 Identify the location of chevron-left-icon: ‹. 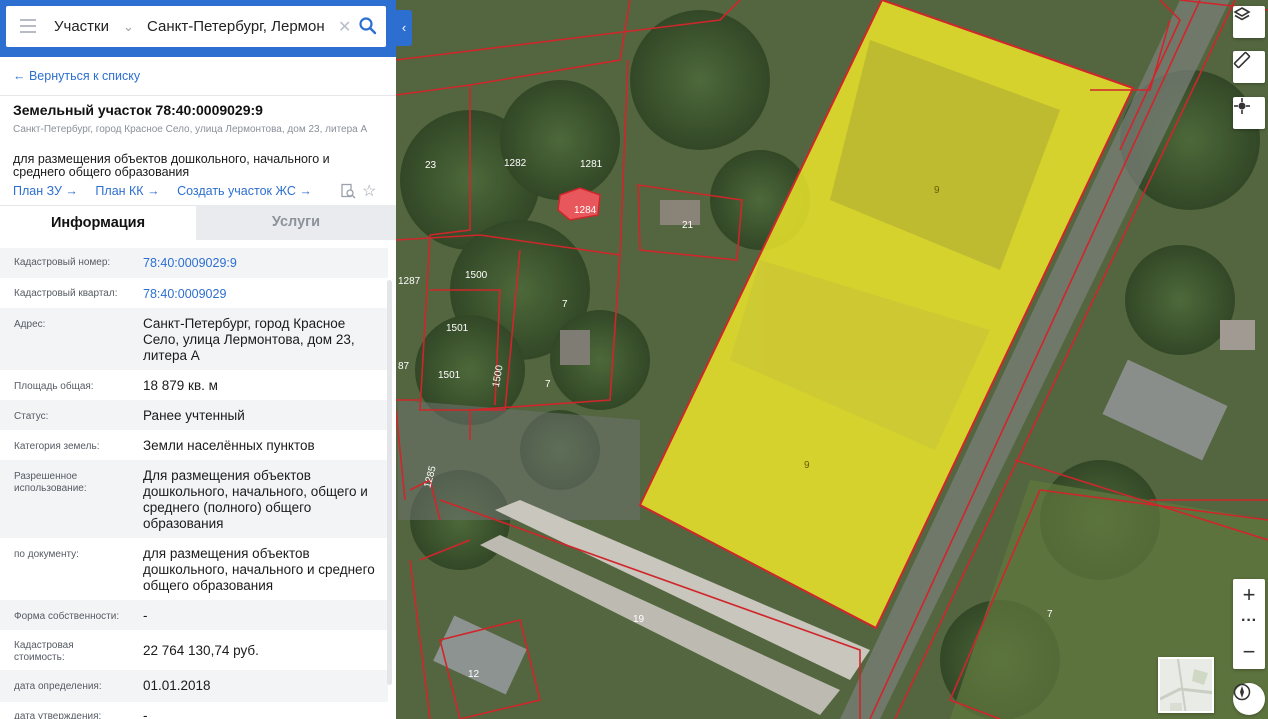
(404, 27).